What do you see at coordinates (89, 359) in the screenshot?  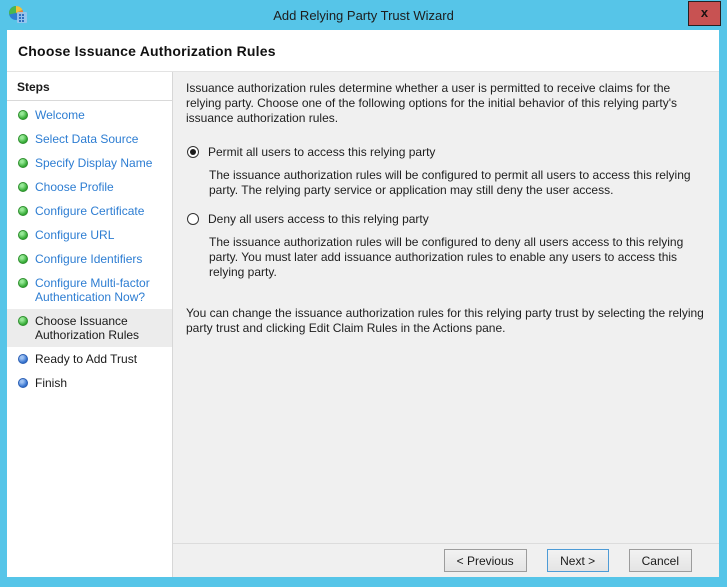 I see `sidebar-item-ready-to-add-trust: Ready to Add Trust` at bounding box center [89, 359].